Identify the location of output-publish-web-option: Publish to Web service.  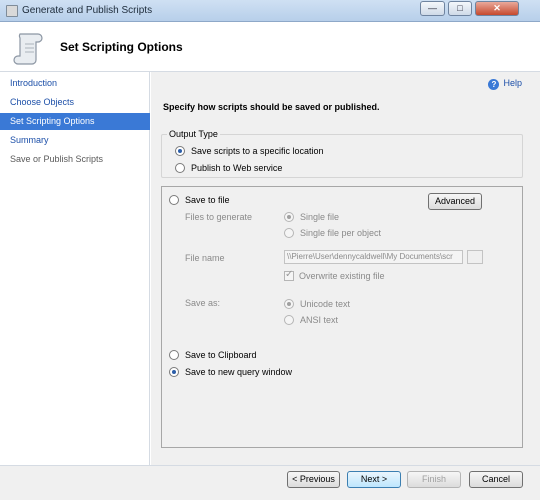
(228, 168).